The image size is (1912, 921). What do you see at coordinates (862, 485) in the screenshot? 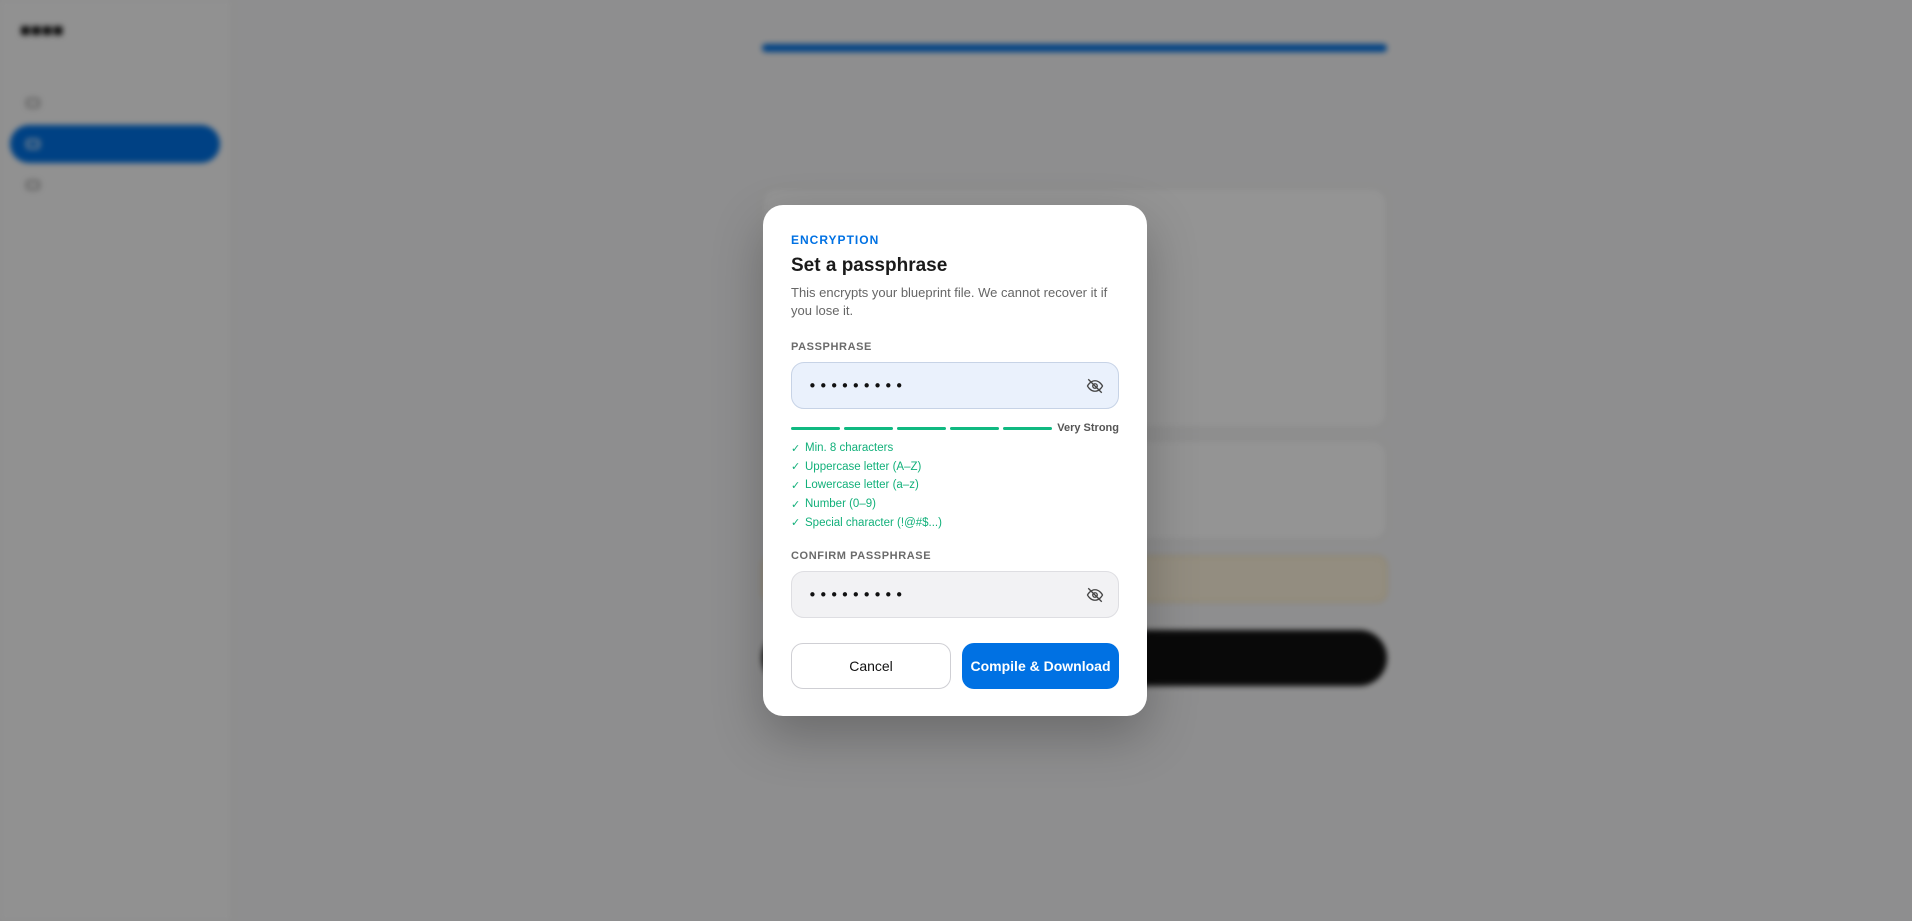
I see `requirement-label: Lowercase letter (a–z)` at bounding box center [862, 485].